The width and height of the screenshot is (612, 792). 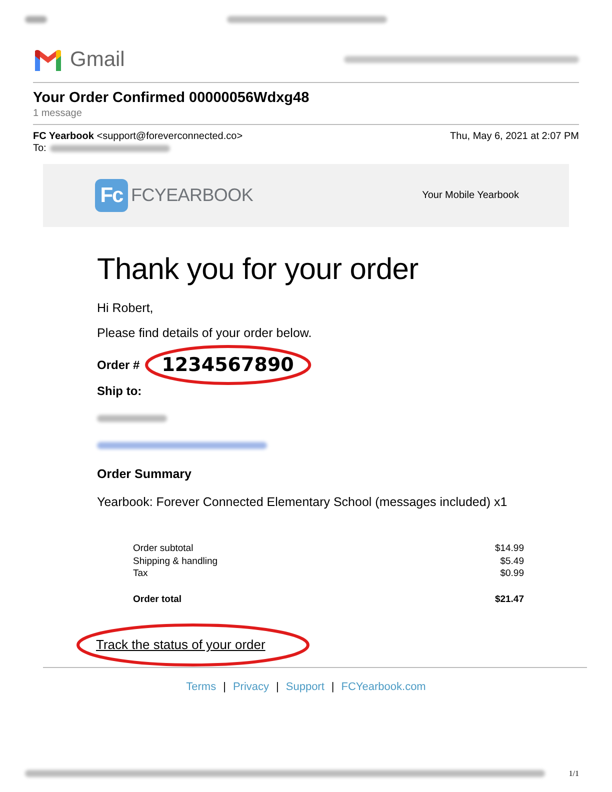 I want to click on ship-to-label: Ship to:, so click(x=120, y=391).